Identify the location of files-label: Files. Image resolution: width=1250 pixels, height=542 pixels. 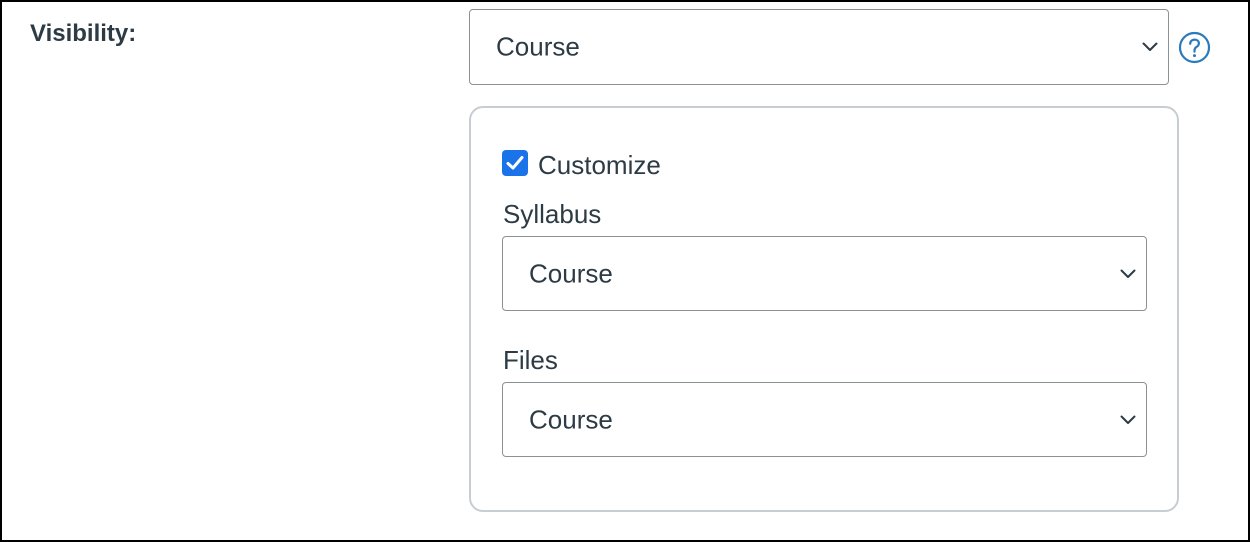
(530, 360).